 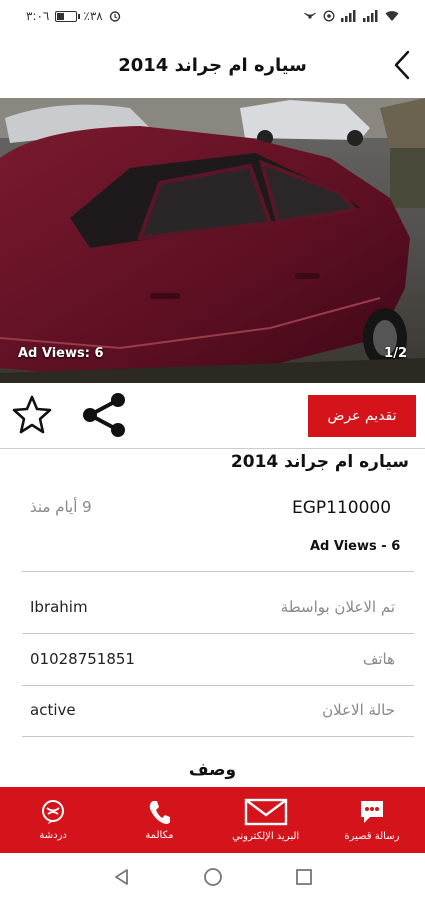 I want to click on chevron-left-icon, so click(x=402, y=65).